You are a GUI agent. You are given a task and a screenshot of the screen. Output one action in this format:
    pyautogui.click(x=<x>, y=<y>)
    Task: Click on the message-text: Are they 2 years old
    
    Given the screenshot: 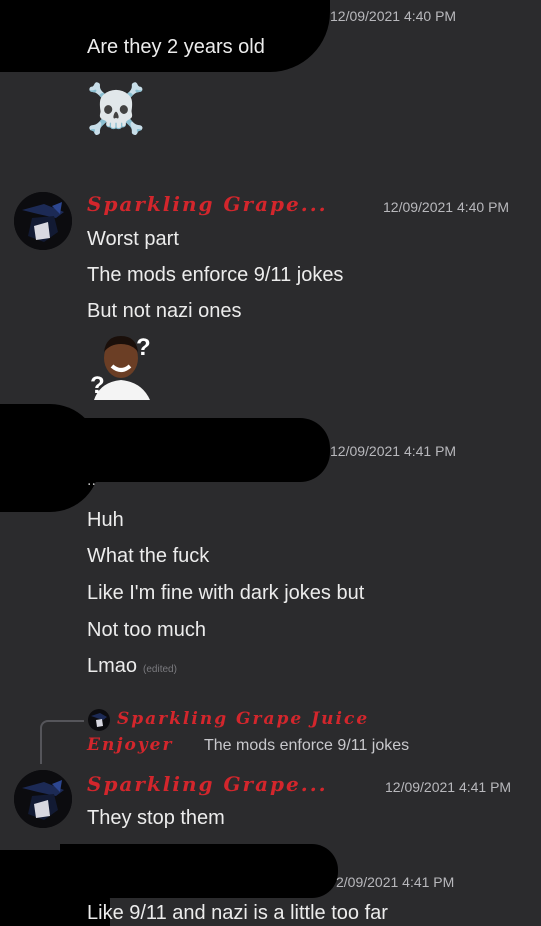 What is the action you would take?
    pyautogui.click(x=176, y=47)
    